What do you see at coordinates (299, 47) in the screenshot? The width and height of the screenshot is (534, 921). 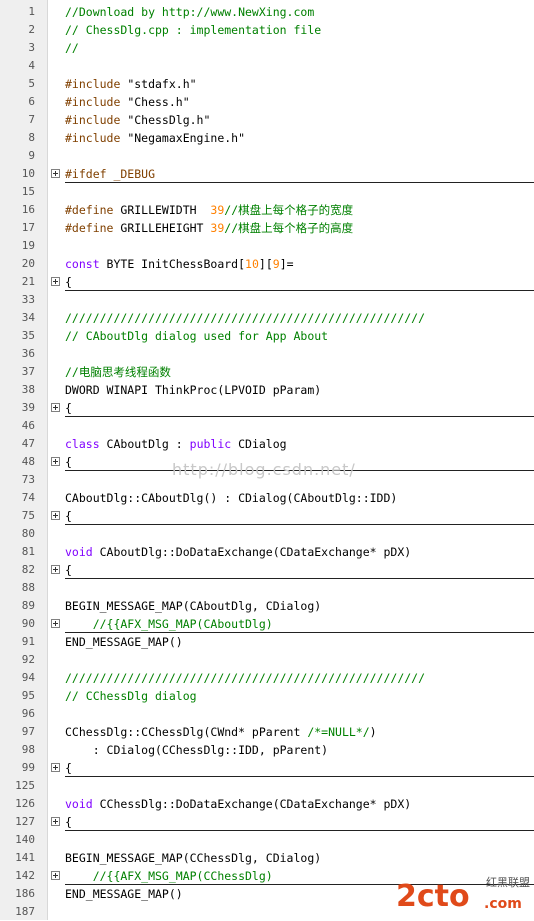 I see `code-text: //` at bounding box center [299, 47].